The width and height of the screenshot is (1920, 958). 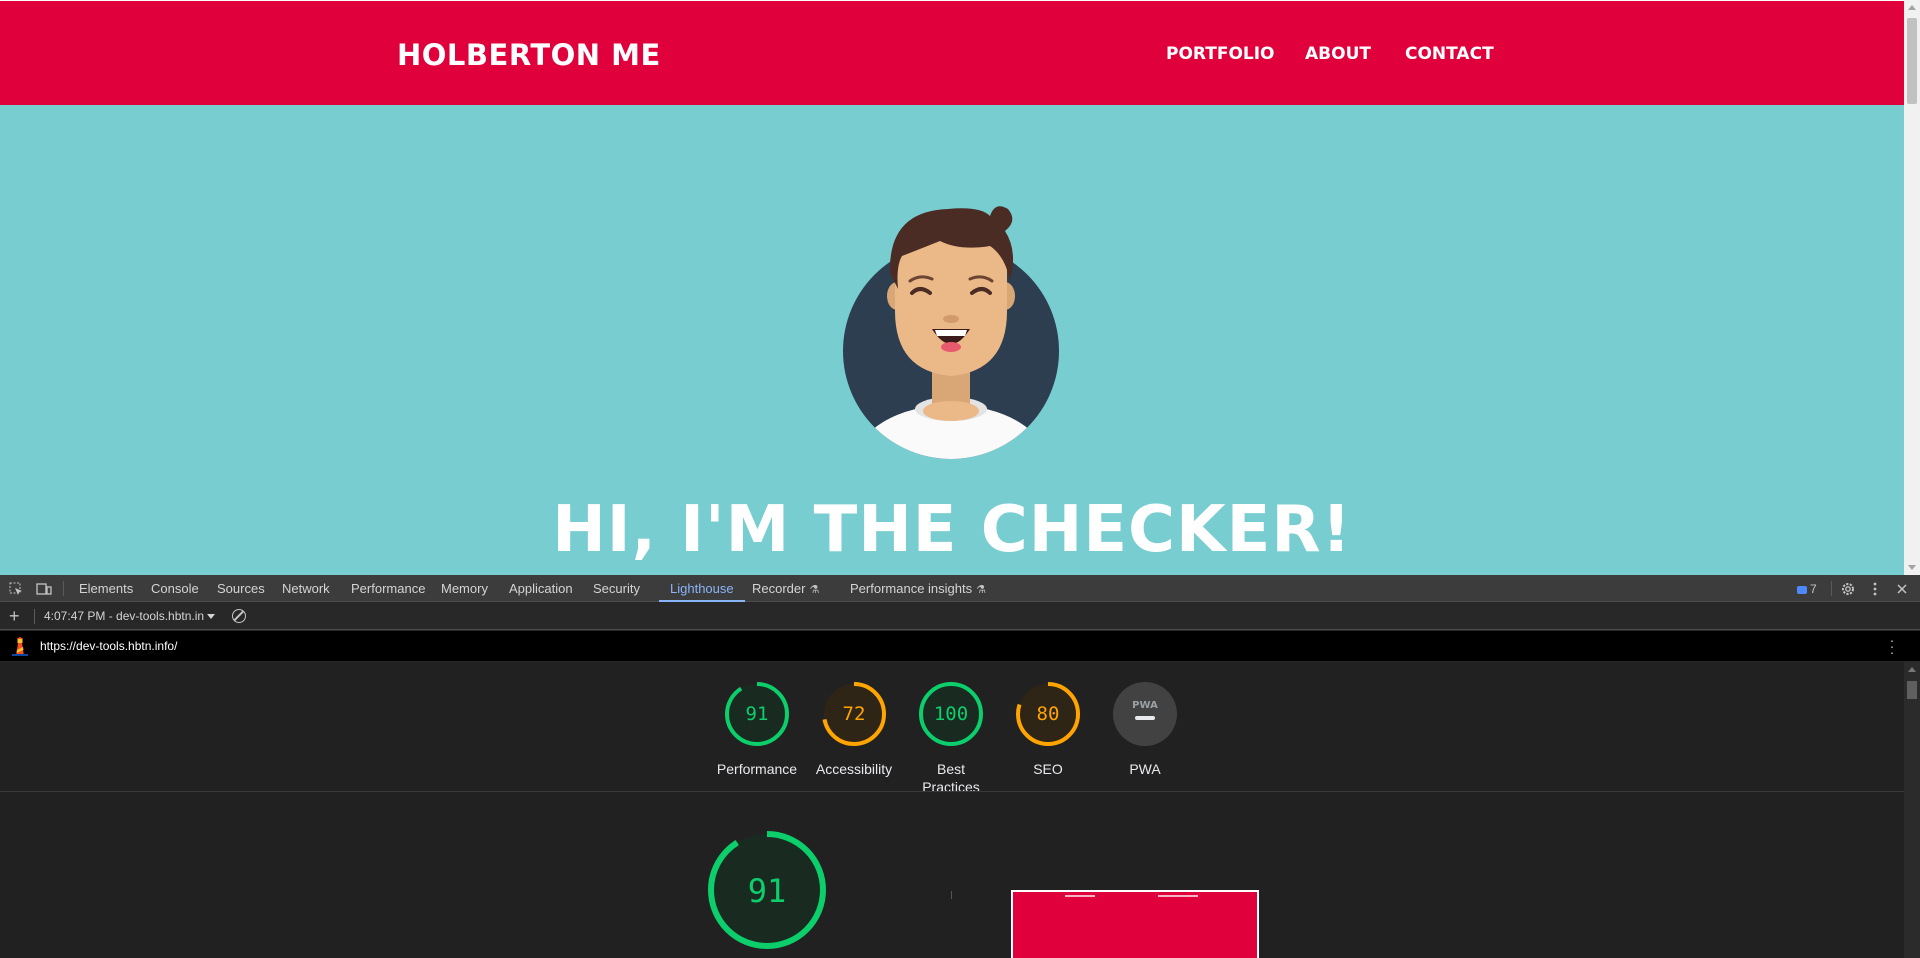 I want to click on issues-badge: 7, so click(x=1807, y=589).